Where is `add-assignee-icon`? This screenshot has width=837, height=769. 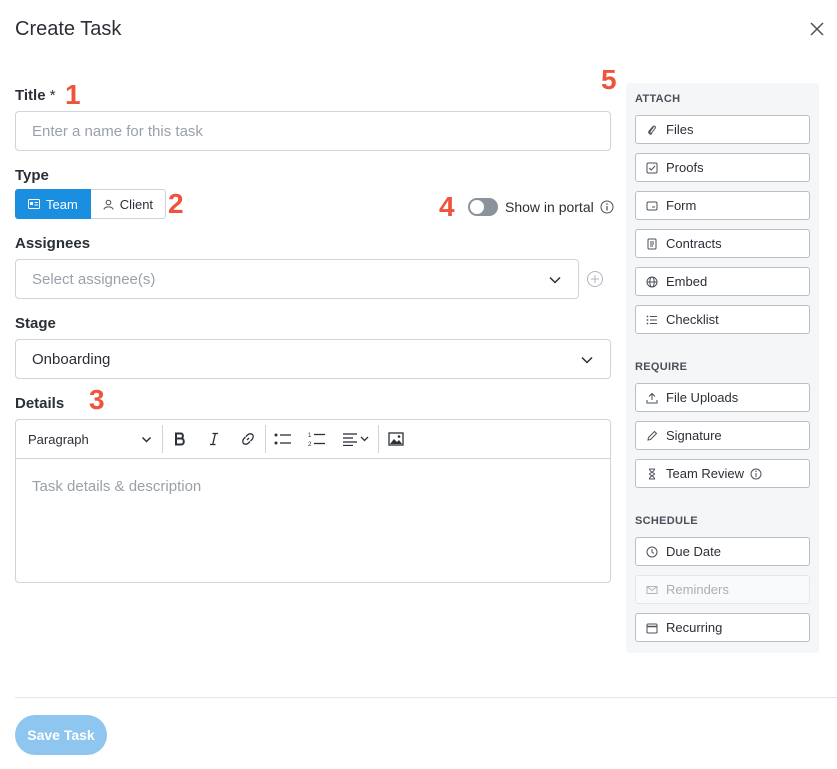 add-assignee-icon is located at coordinates (595, 279).